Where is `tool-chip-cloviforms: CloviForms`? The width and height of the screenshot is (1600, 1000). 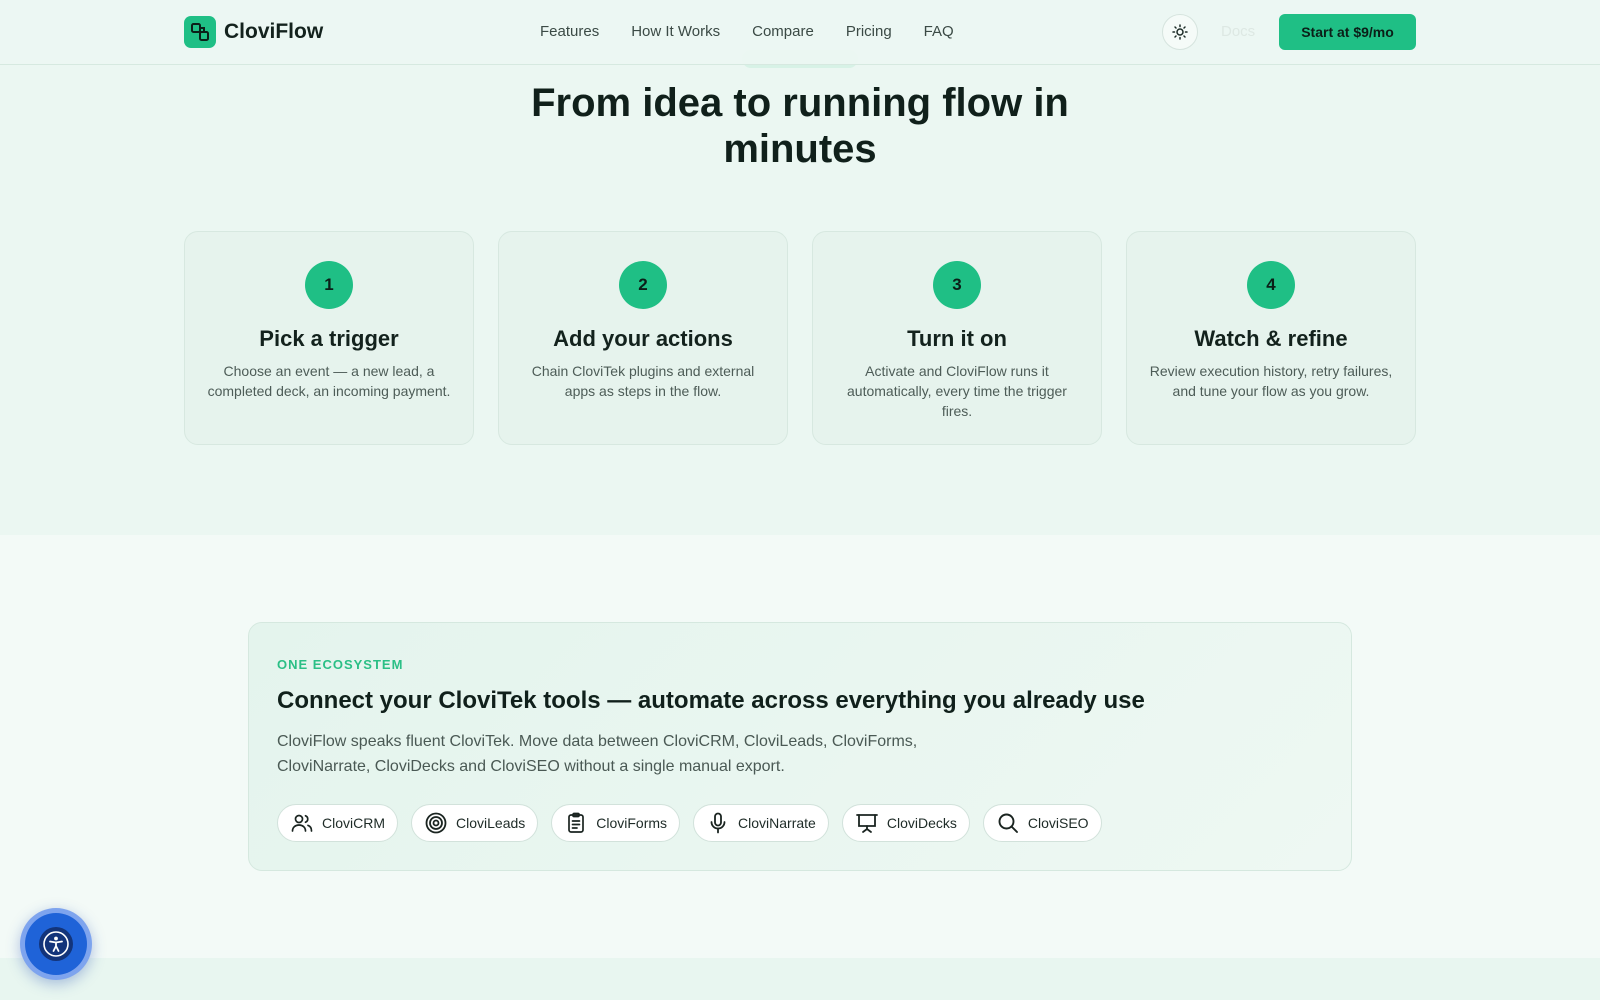 tool-chip-cloviforms: CloviForms is located at coordinates (616, 823).